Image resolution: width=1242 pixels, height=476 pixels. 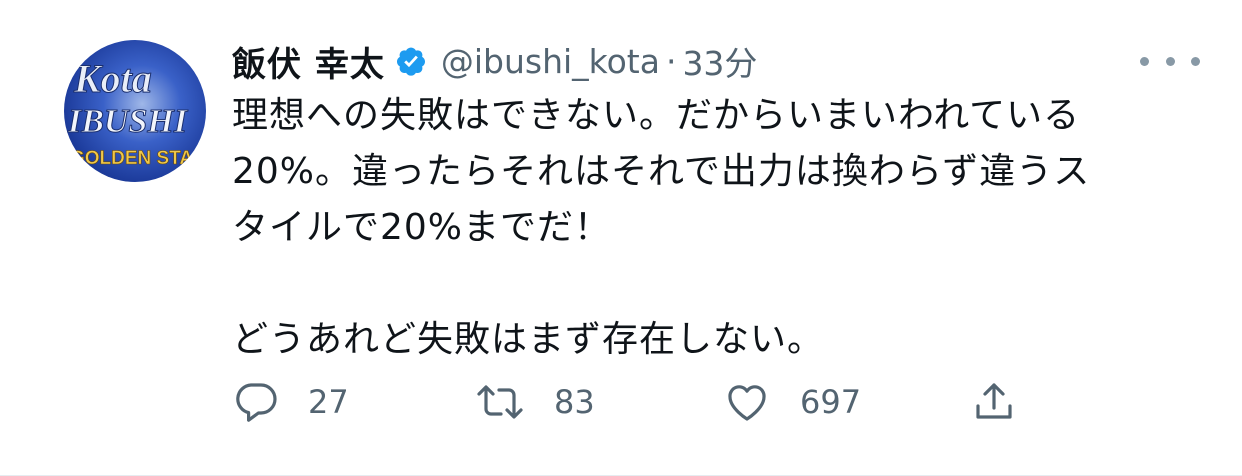 I want to click on avatar-image: Kota IBUSHI GOLDEN STAR, so click(x=137, y=113).